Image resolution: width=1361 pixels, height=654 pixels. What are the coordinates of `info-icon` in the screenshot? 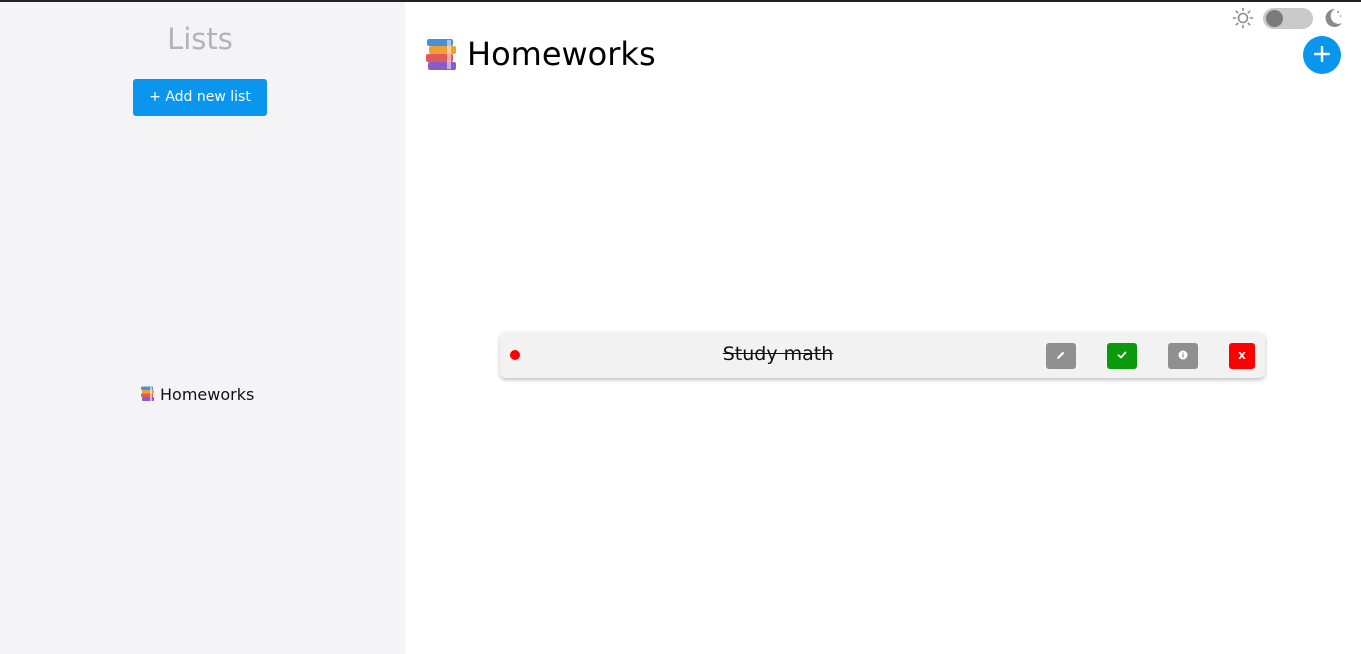 It's located at (1183, 356).